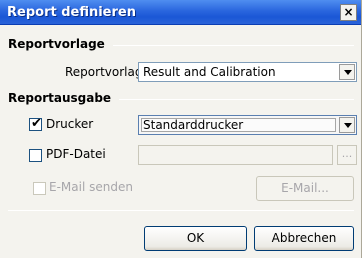 This screenshot has height=258, width=362. What do you see at coordinates (193, 125) in the screenshot?
I see `printer-dropdown-value: Standarddrucker` at bounding box center [193, 125].